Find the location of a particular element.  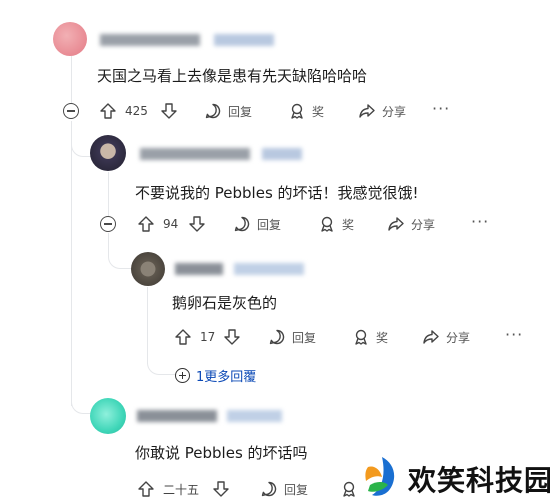

vote-count: 94 is located at coordinates (171, 224).